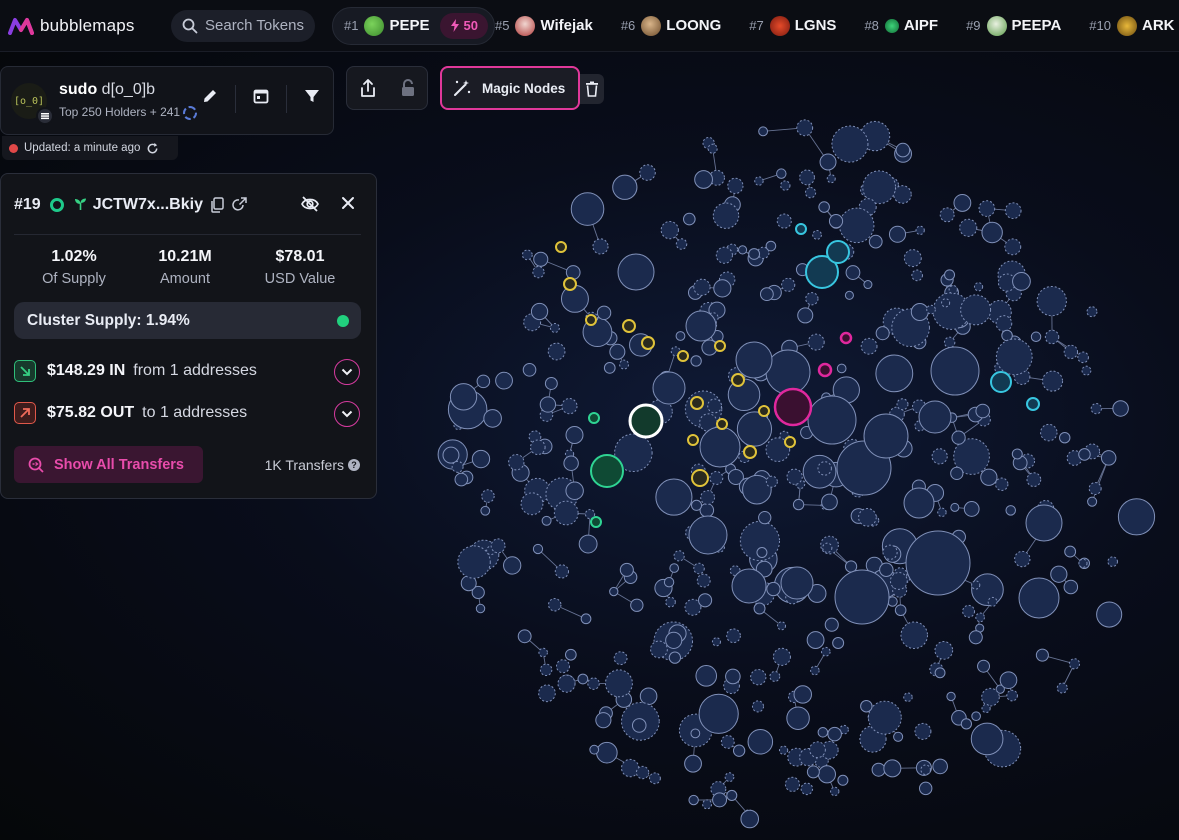  Describe the element at coordinates (354, 465) in the screenshot. I see `help-icon: ?` at that location.